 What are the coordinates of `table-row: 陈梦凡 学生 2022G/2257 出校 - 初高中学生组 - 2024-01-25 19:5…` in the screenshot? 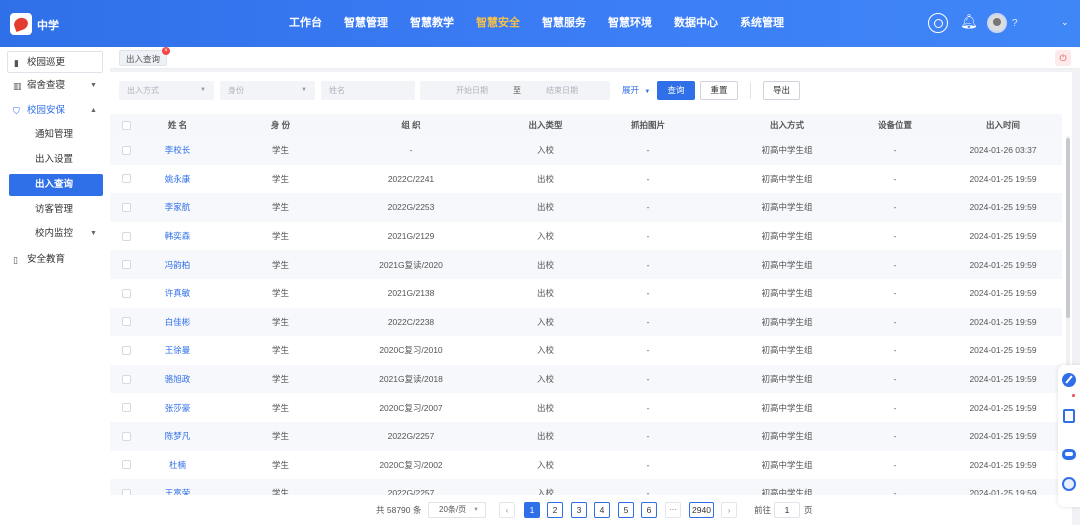 It's located at (586, 436).